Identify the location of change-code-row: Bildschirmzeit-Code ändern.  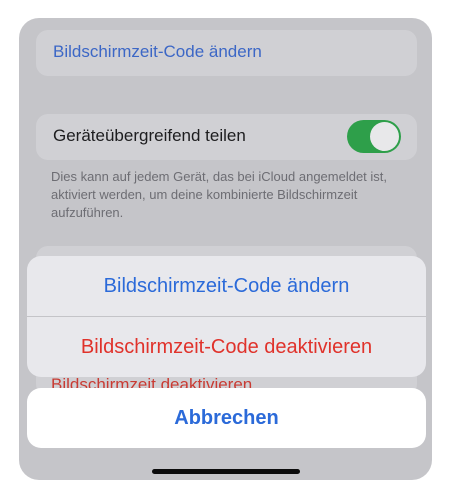
(226, 53).